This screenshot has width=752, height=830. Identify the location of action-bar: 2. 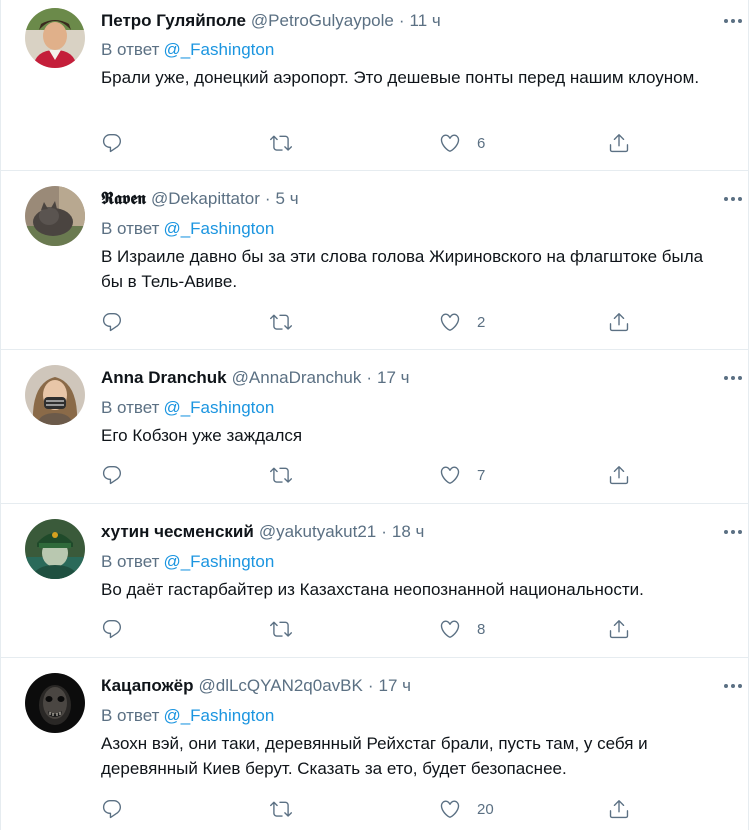
(371, 322).